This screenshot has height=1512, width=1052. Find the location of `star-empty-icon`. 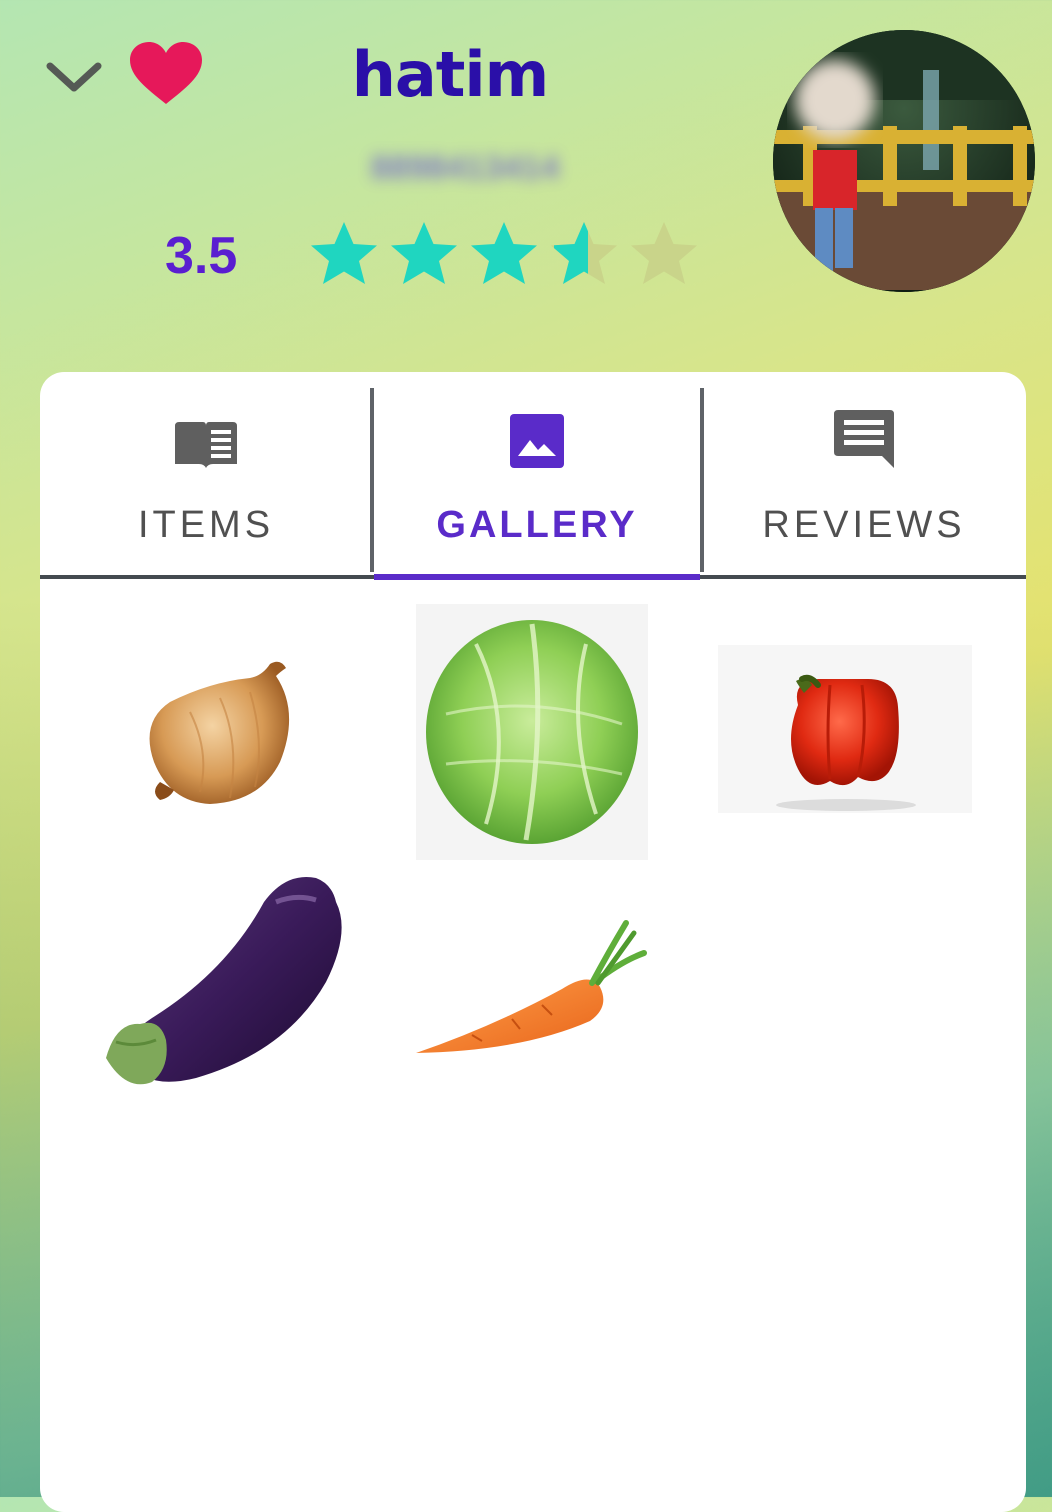

star-empty-icon is located at coordinates (664, 253).